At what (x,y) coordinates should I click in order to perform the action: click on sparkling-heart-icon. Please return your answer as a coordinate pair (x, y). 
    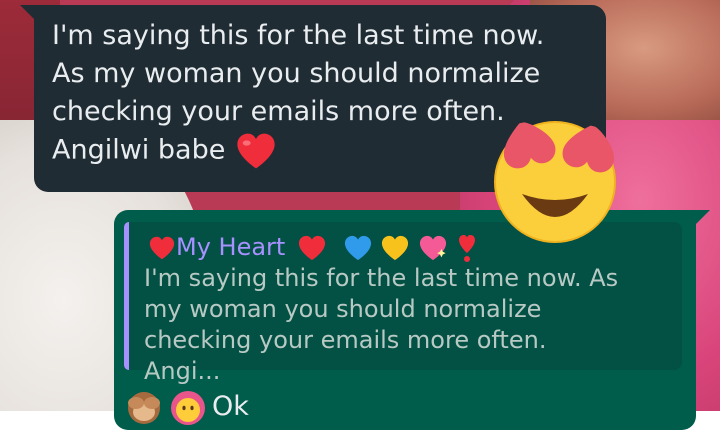
    Looking at the image, I should click on (432, 248).